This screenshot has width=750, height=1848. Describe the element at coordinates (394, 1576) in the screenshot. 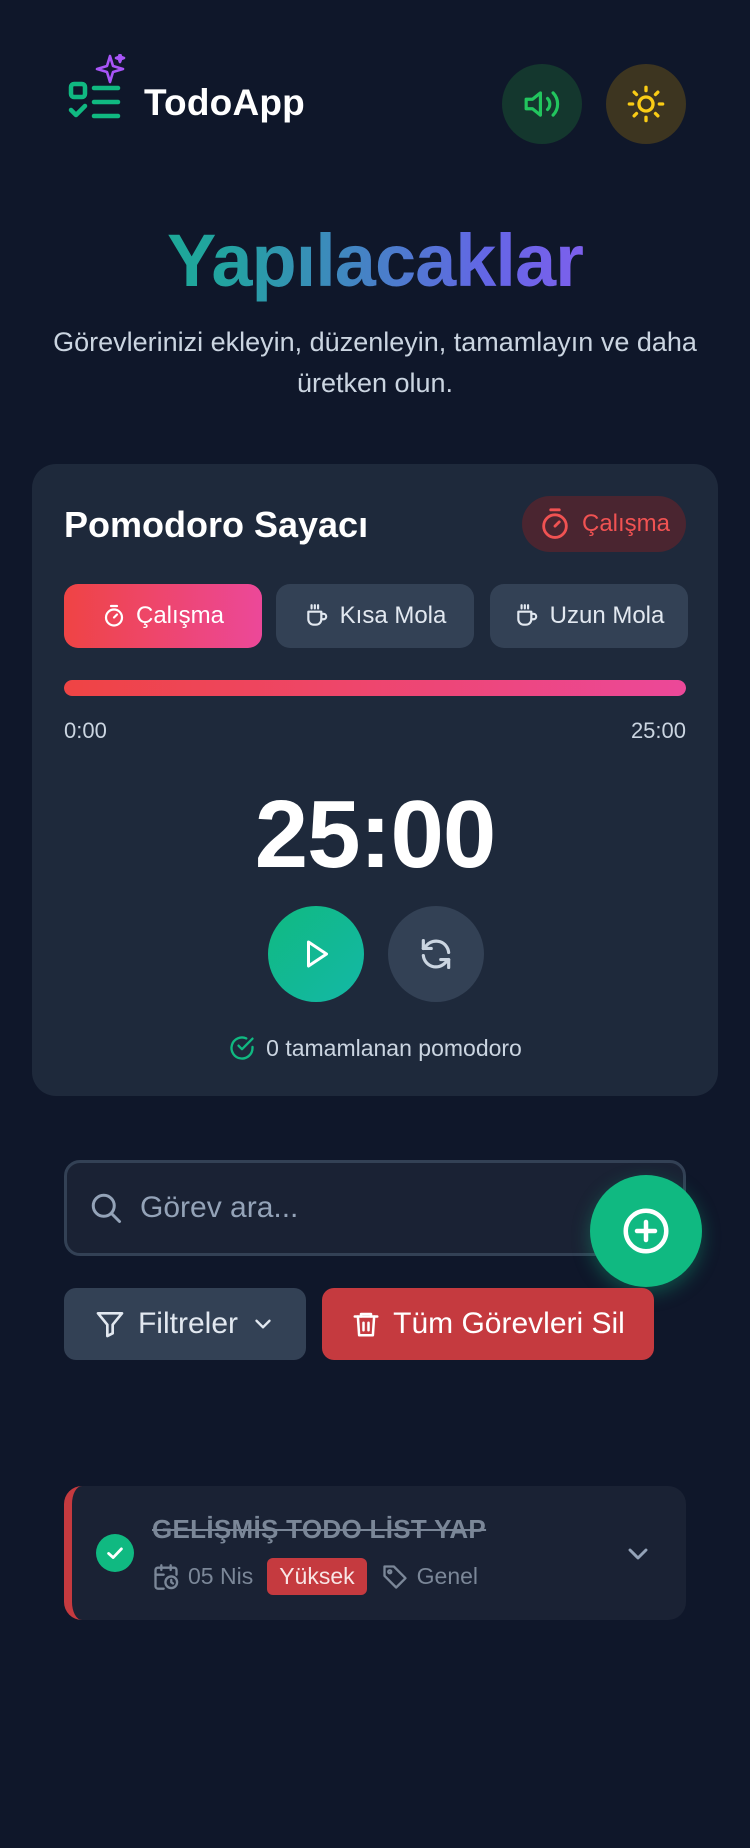

I see `tag-icon` at that location.